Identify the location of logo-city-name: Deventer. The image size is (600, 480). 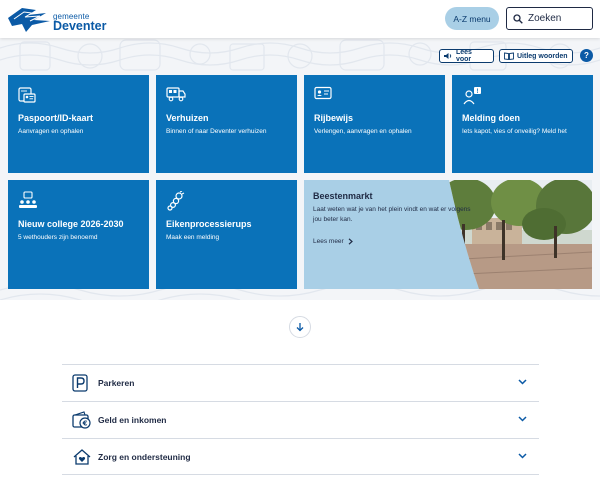
(80, 26).